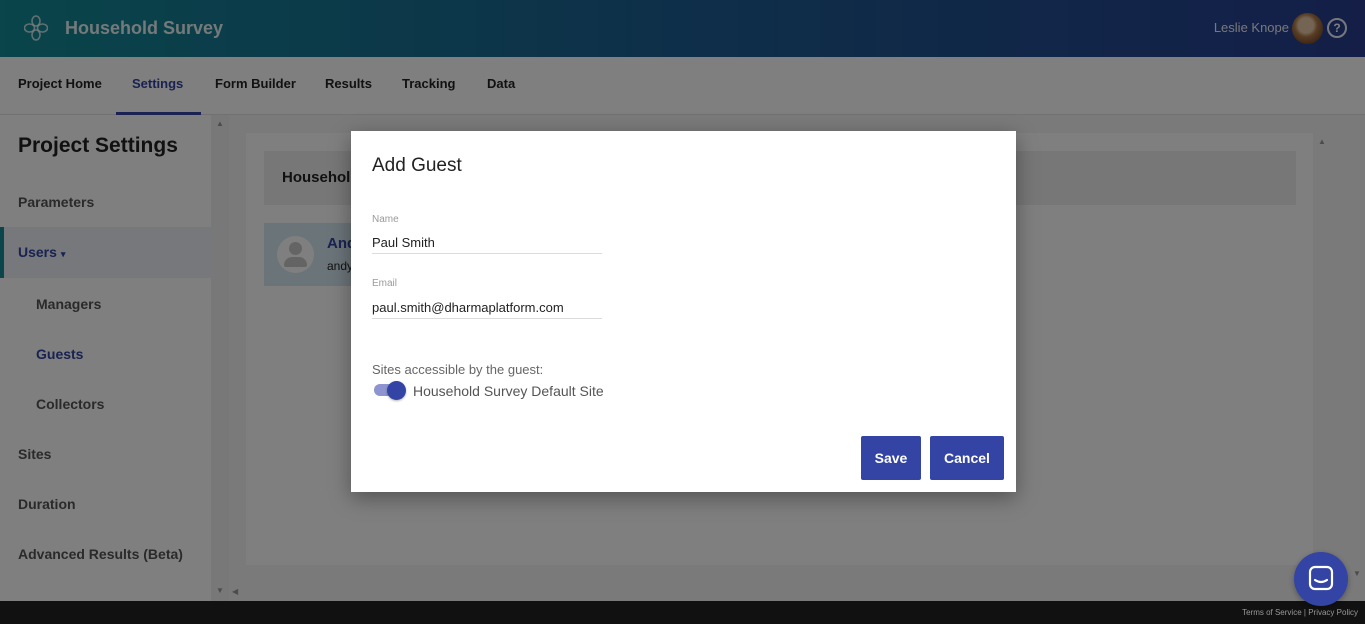 The width and height of the screenshot is (1365, 624). I want to click on footer: Terms of Service | Privacy Policy, so click(682, 612).